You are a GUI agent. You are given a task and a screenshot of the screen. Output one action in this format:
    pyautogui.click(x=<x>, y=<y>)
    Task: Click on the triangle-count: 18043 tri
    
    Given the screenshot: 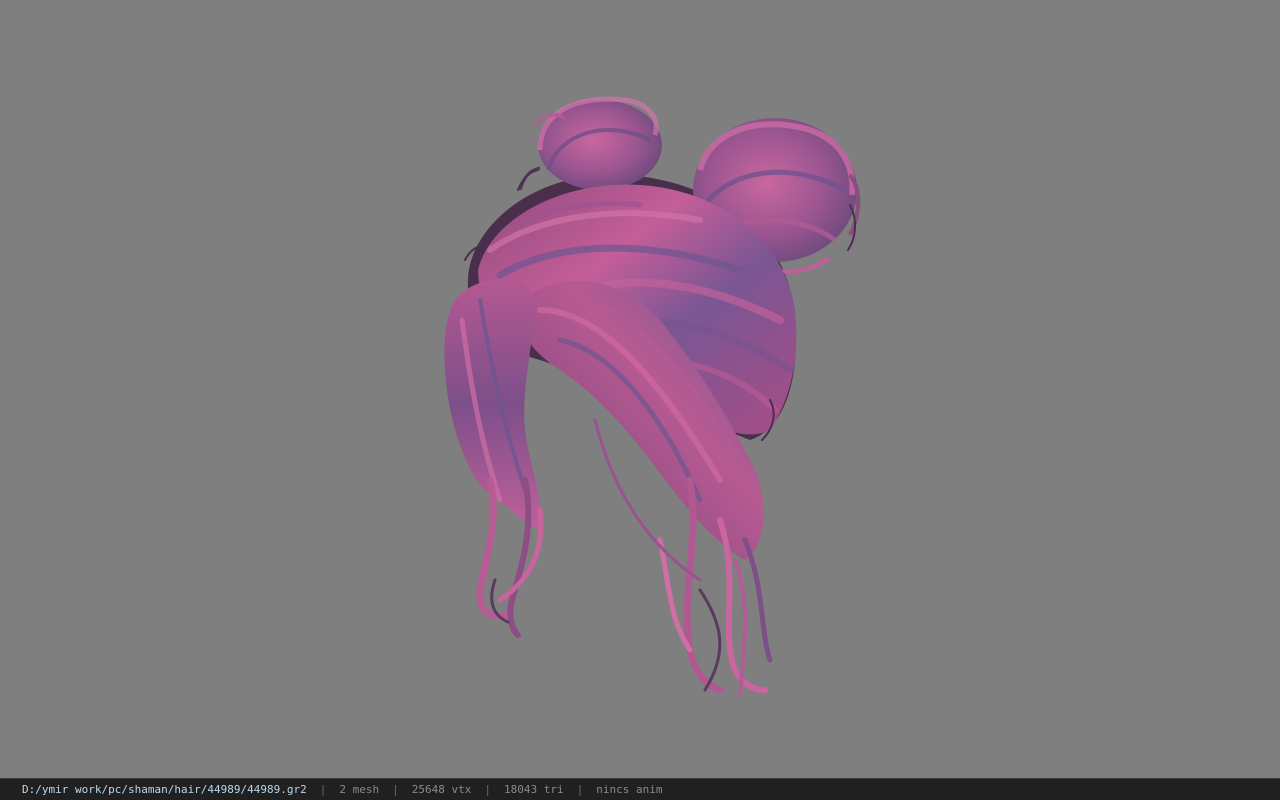 What is the action you would take?
    pyautogui.click(x=534, y=789)
    